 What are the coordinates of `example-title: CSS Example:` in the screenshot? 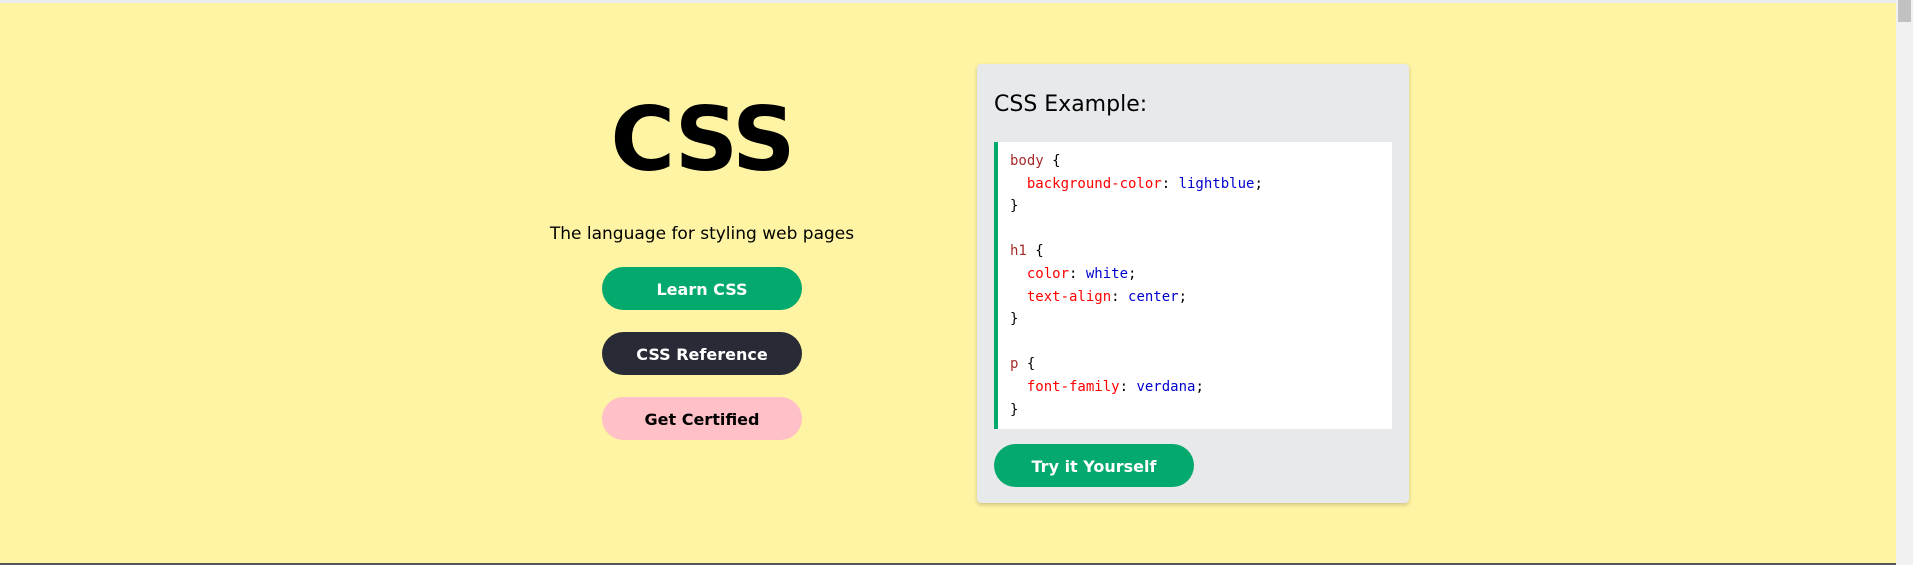 It's located at (1071, 104).